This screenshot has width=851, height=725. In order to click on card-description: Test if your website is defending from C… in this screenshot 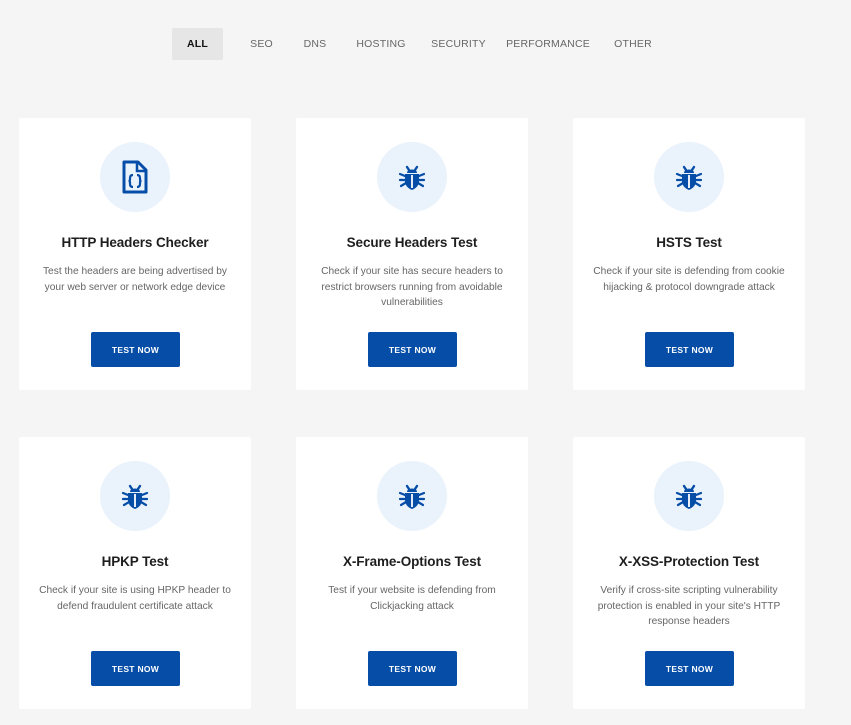, I will do `click(412, 598)`.